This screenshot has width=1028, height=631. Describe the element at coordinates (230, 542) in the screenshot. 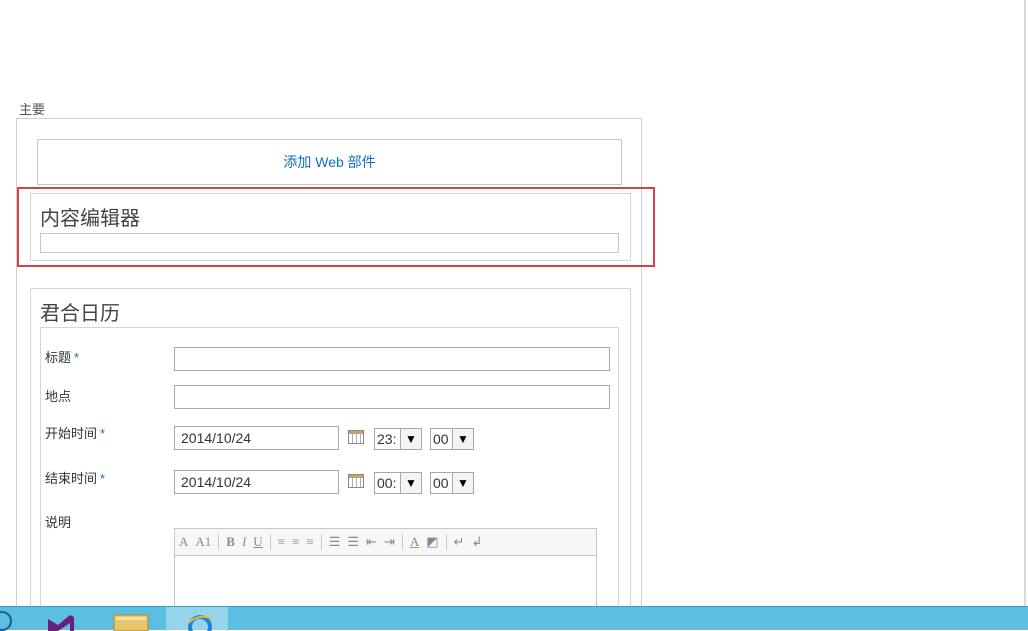

I see `bold-icon: B` at that location.